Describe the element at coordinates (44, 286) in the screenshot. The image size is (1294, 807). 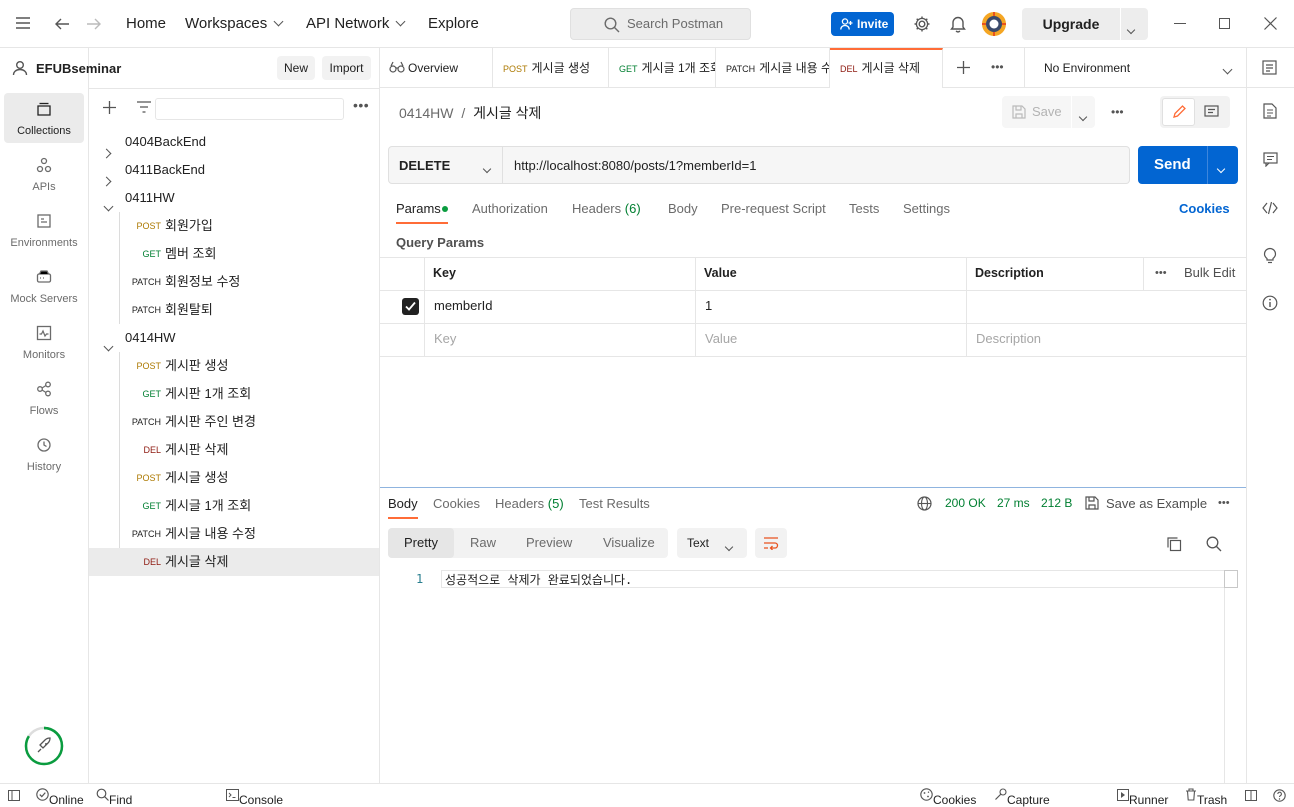
I see `sidebar-item-mock-servers: Mock Servers` at that location.